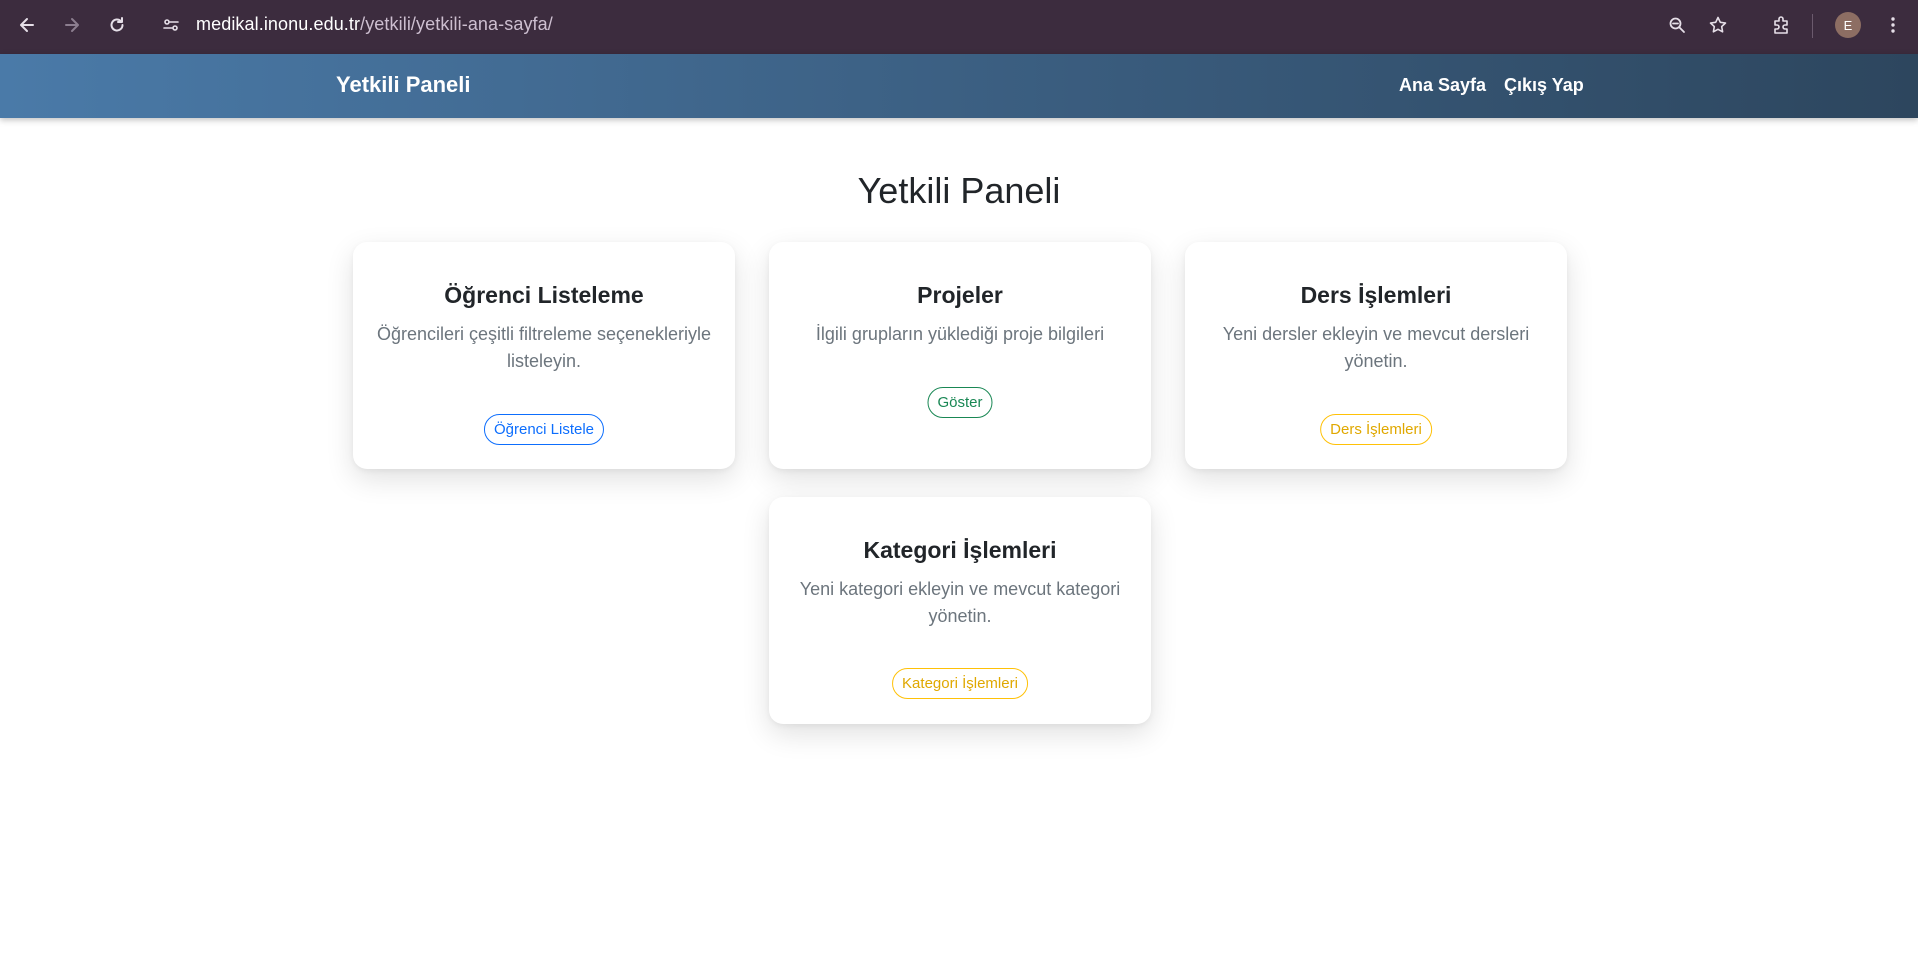  I want to click on navbar-brand: Yetkili Paneli, so click(403, 85).